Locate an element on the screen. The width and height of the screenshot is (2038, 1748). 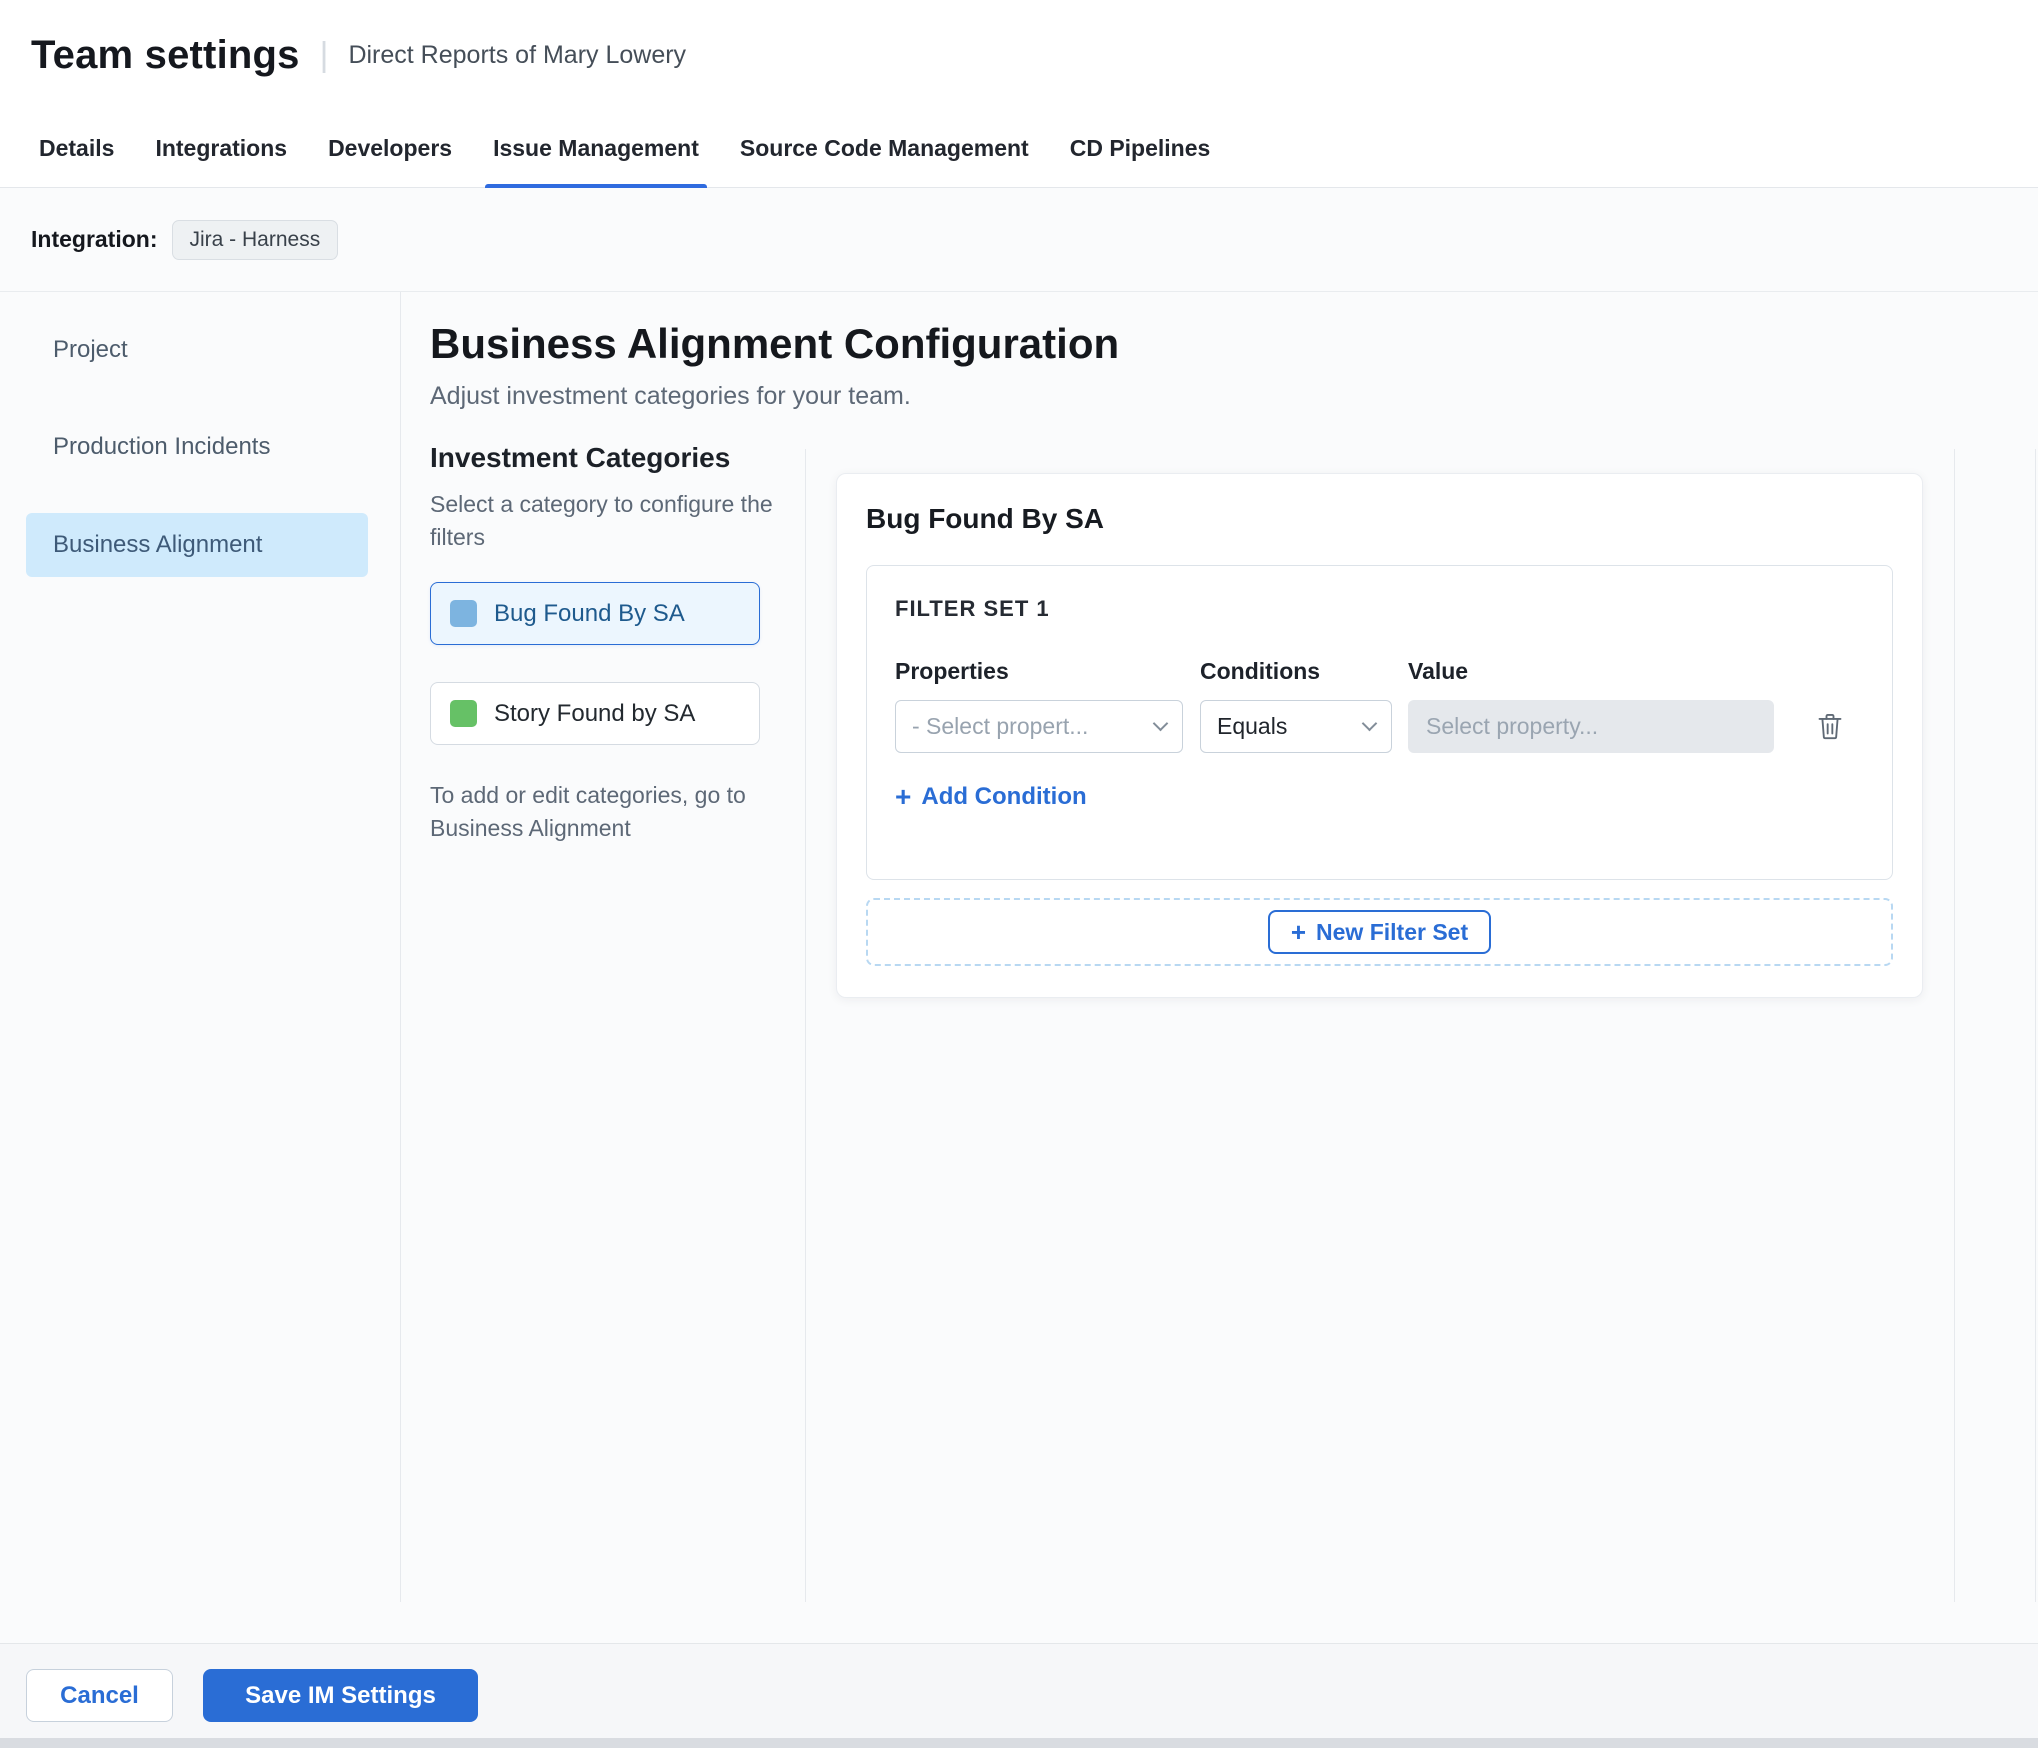
panel-title: Bug Found By SA is located at coordinates (985, 518).